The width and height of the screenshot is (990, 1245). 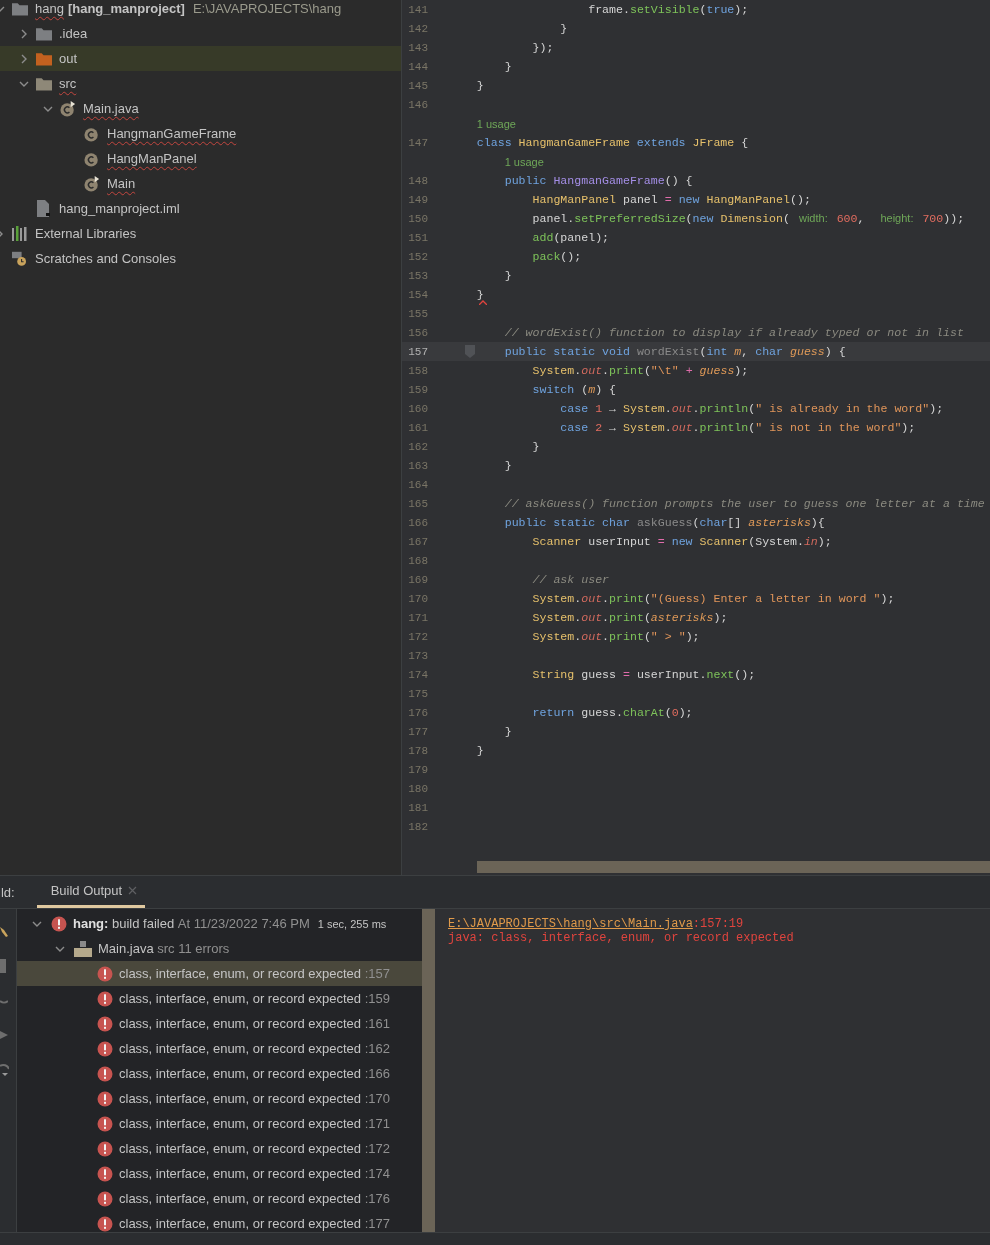 What do you see at coordinates (744, 503) in the screenshot?
I see `code-line: // askGuess() function prompts the user to guess one letter at a time` at bounding box center [744, 503].